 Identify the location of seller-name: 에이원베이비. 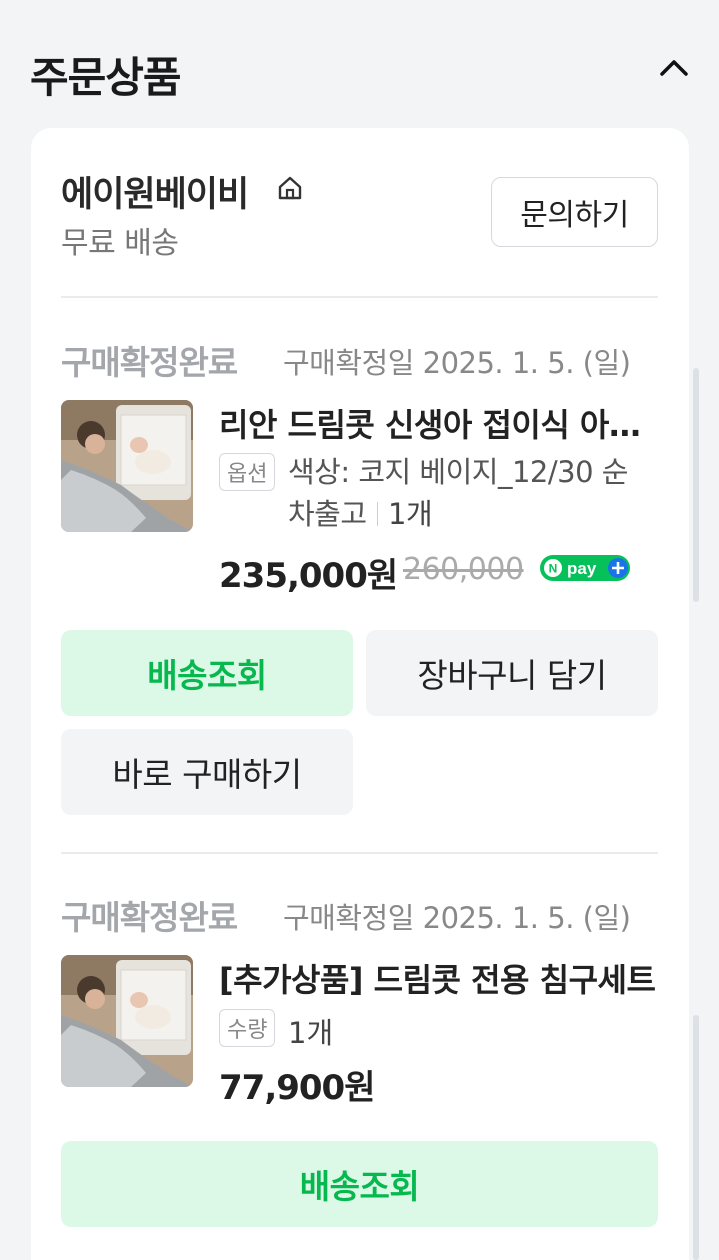
(155, 191).